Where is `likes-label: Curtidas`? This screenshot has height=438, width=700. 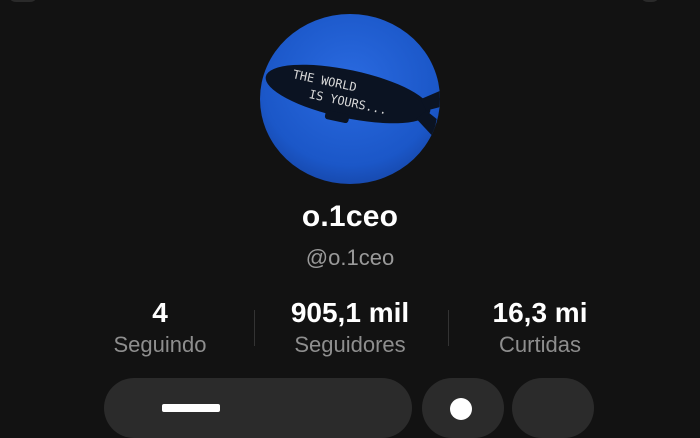
likes-label: Curtidas is located at coordinates (540, 344).